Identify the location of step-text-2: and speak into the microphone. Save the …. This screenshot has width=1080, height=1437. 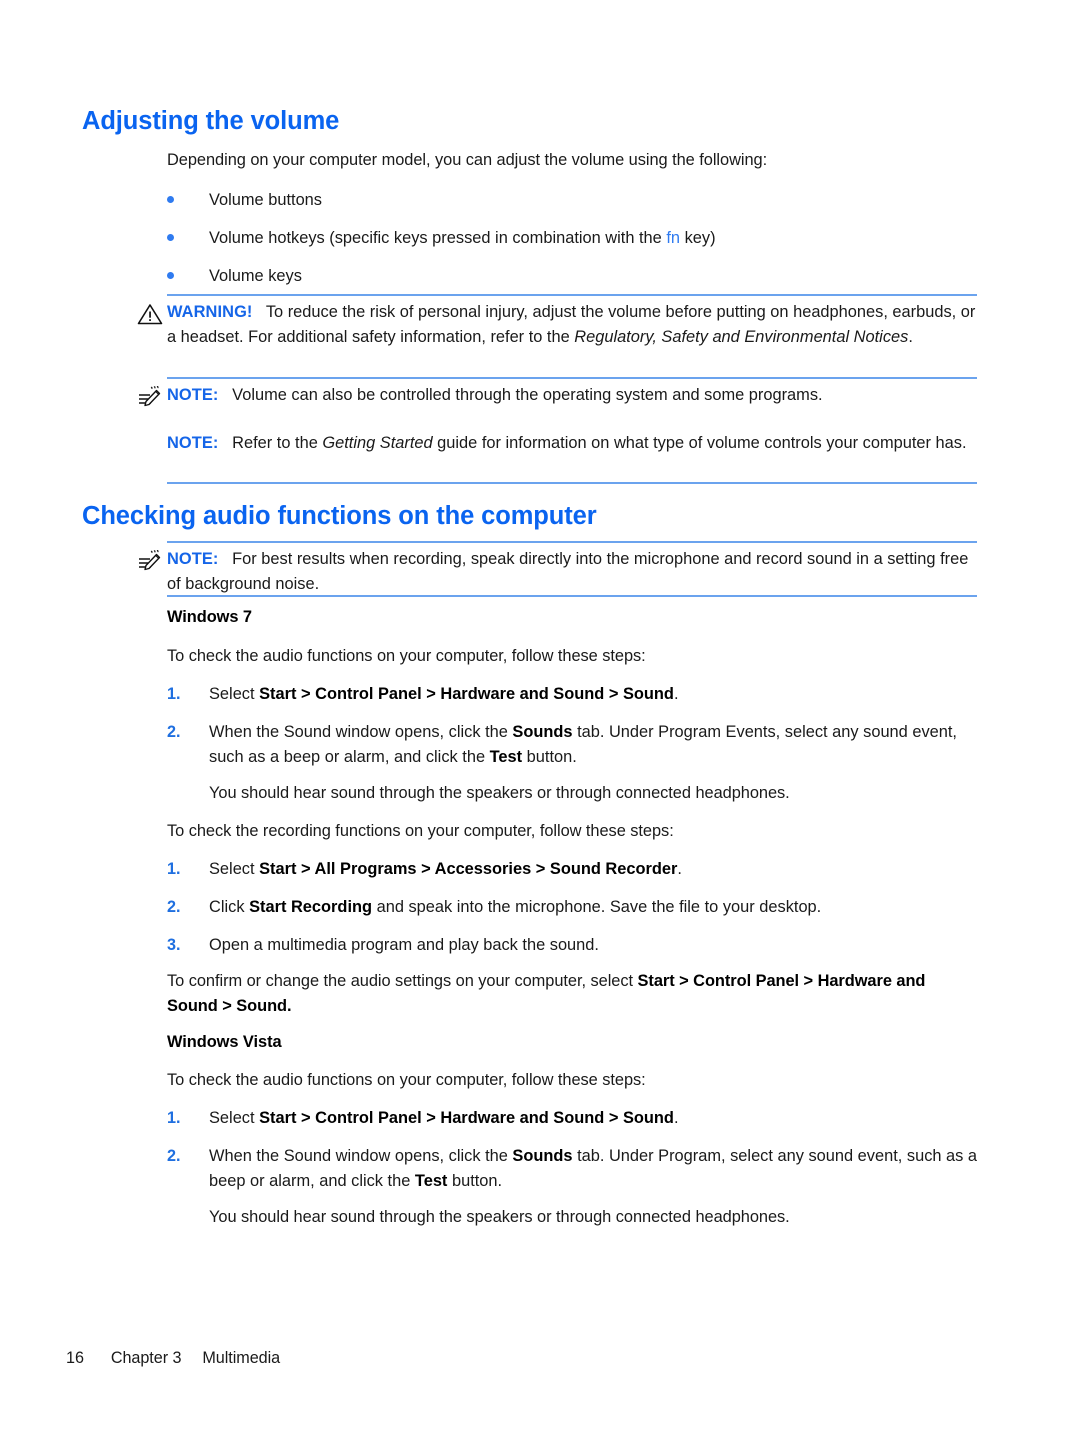
(597, 907).